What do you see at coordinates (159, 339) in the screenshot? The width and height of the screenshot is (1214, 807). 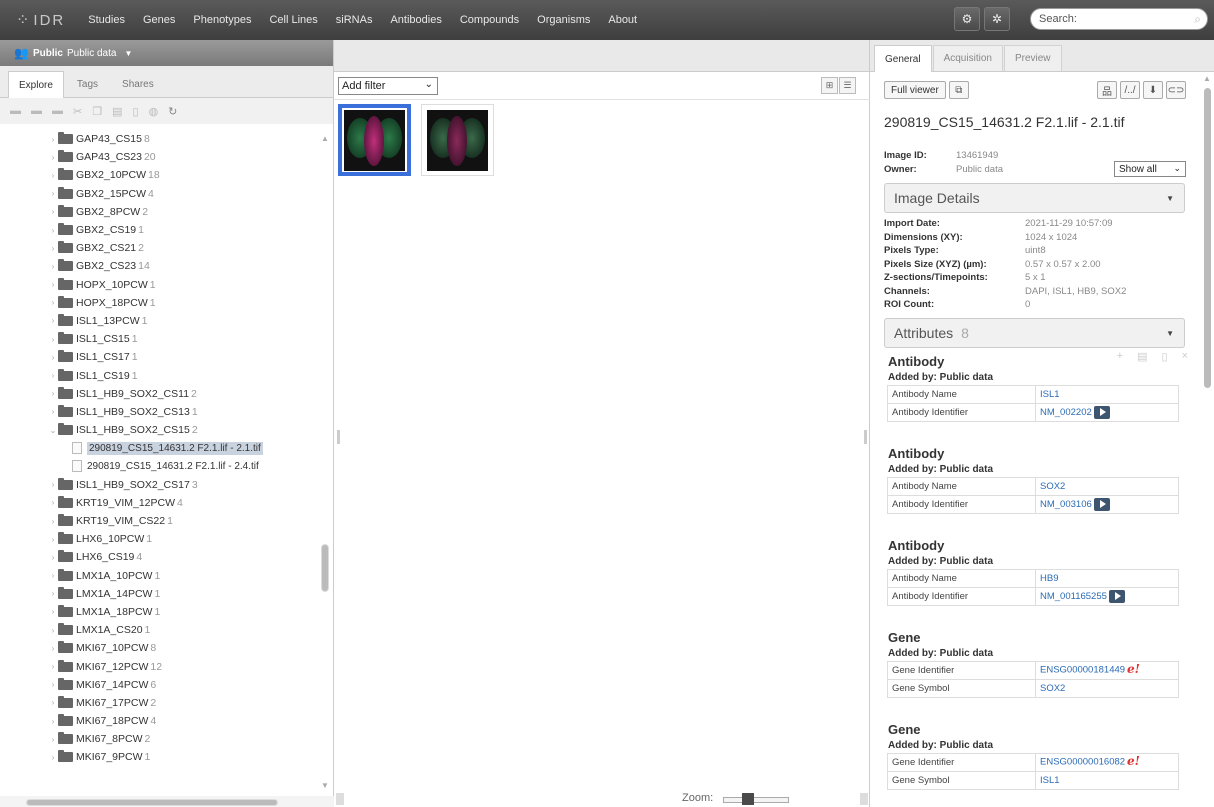 I see `tree-item-dataset: › ISL1_CS15 1` at bounding box center [159, 339].